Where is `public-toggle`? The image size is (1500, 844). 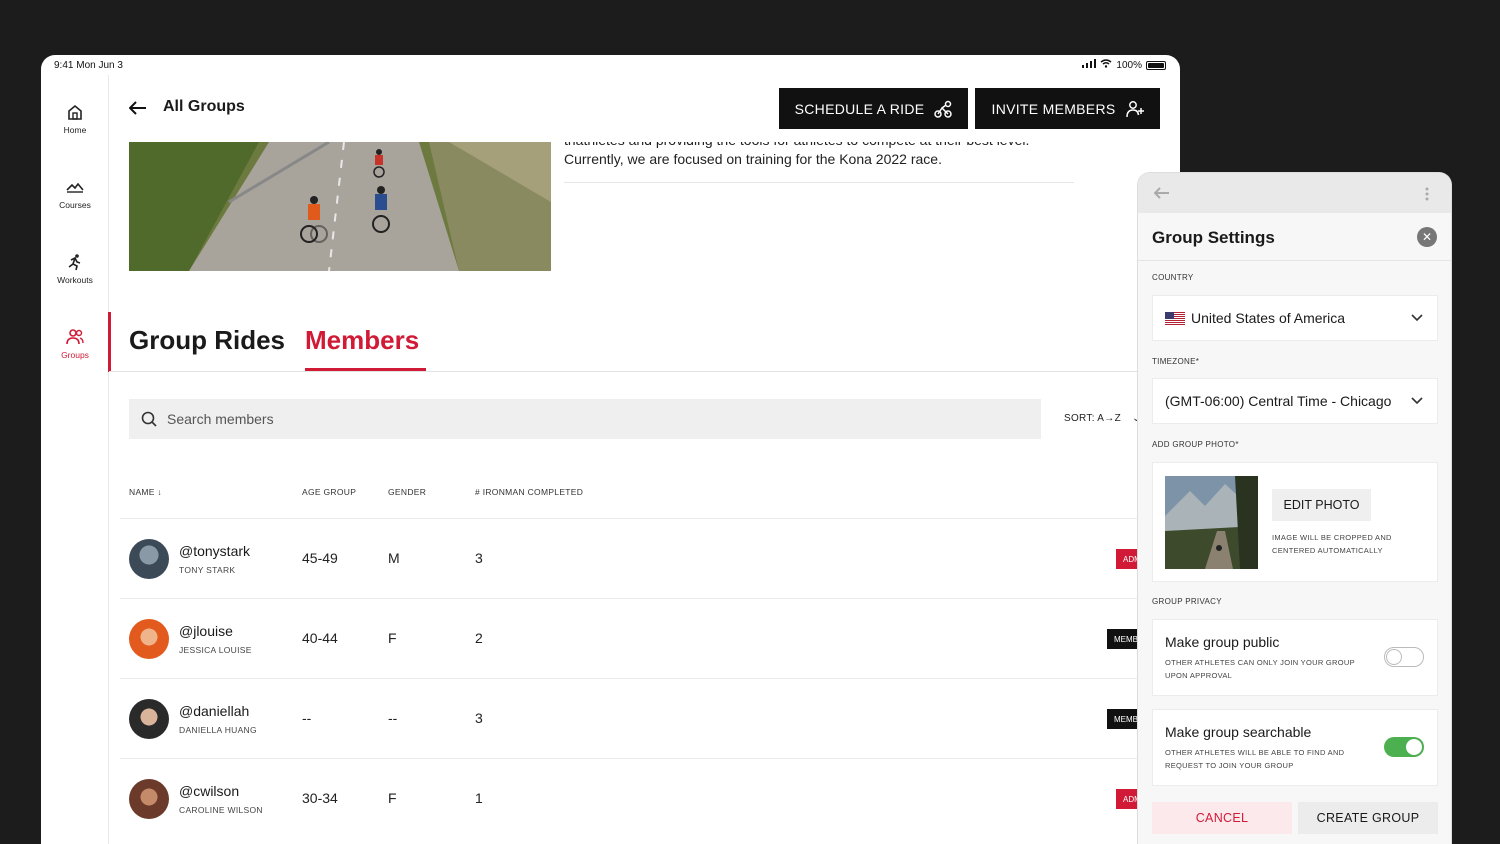 public-toggle is located at coordinates (1404, 657).